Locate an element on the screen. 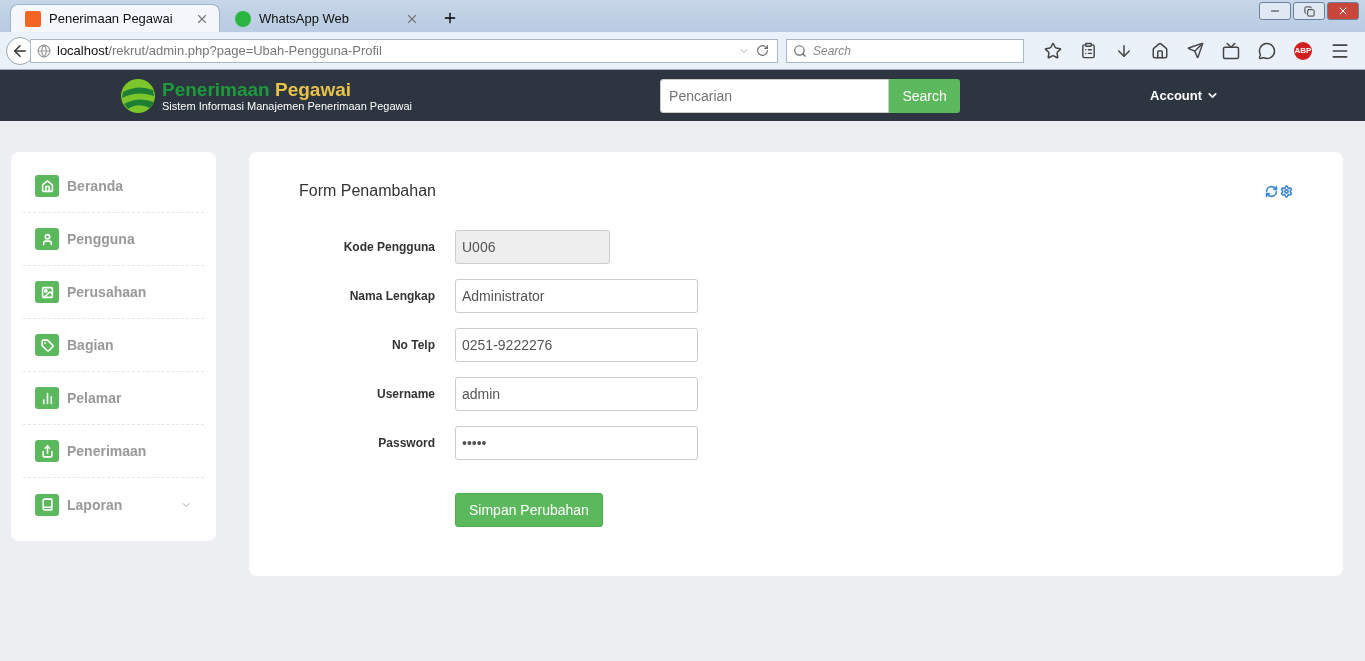 Image resolution: width=1365 pixels, height=661 pixels. new-tab-icon is located at coordinates (450, 18).